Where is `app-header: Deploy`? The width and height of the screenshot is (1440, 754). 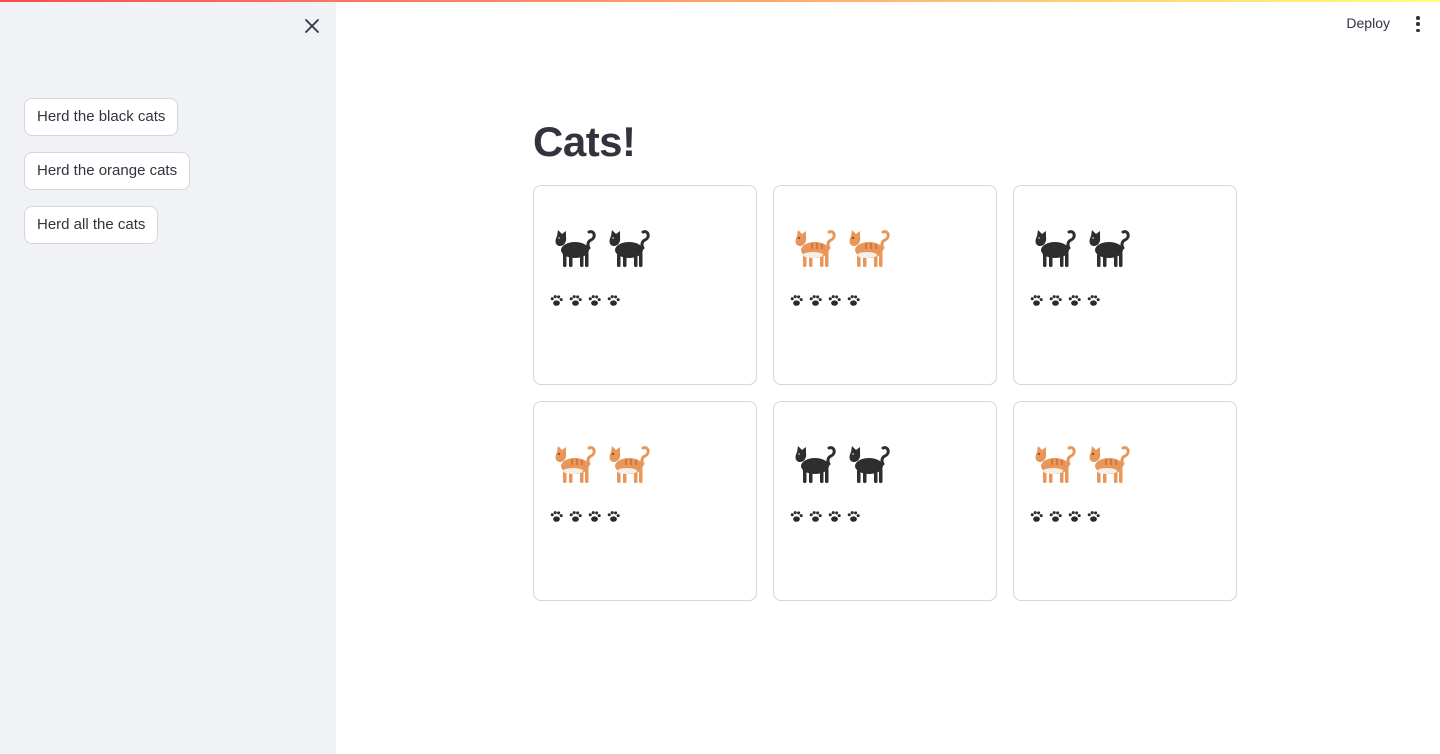
app-header: Deploy is located at coordinates (888, 24).